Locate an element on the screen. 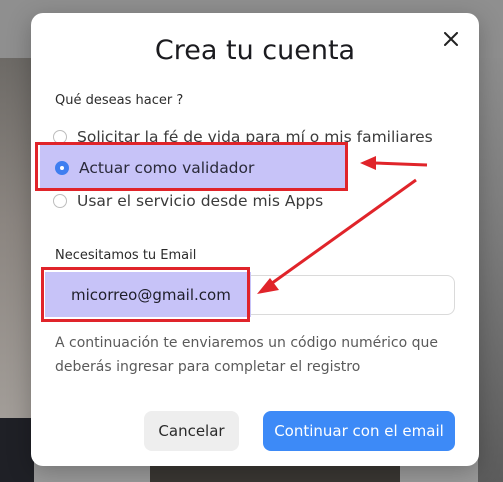 The width and height of the screenshot is (503, 482). close-button is located at coordinates (451, 39).